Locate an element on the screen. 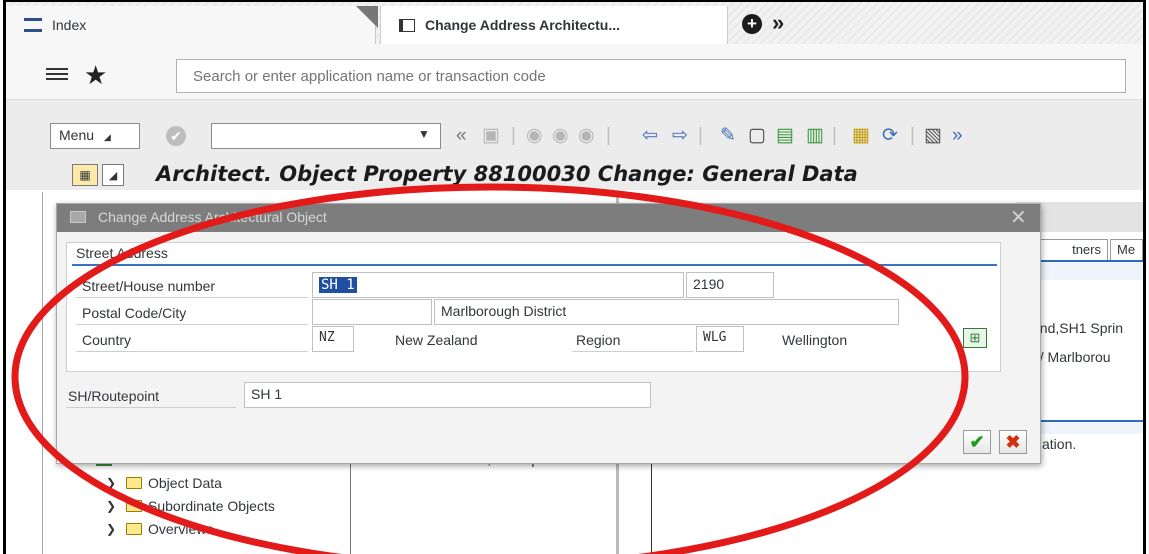  menu-dropdown-icon: ◢ is located at coordinates (107, 137).